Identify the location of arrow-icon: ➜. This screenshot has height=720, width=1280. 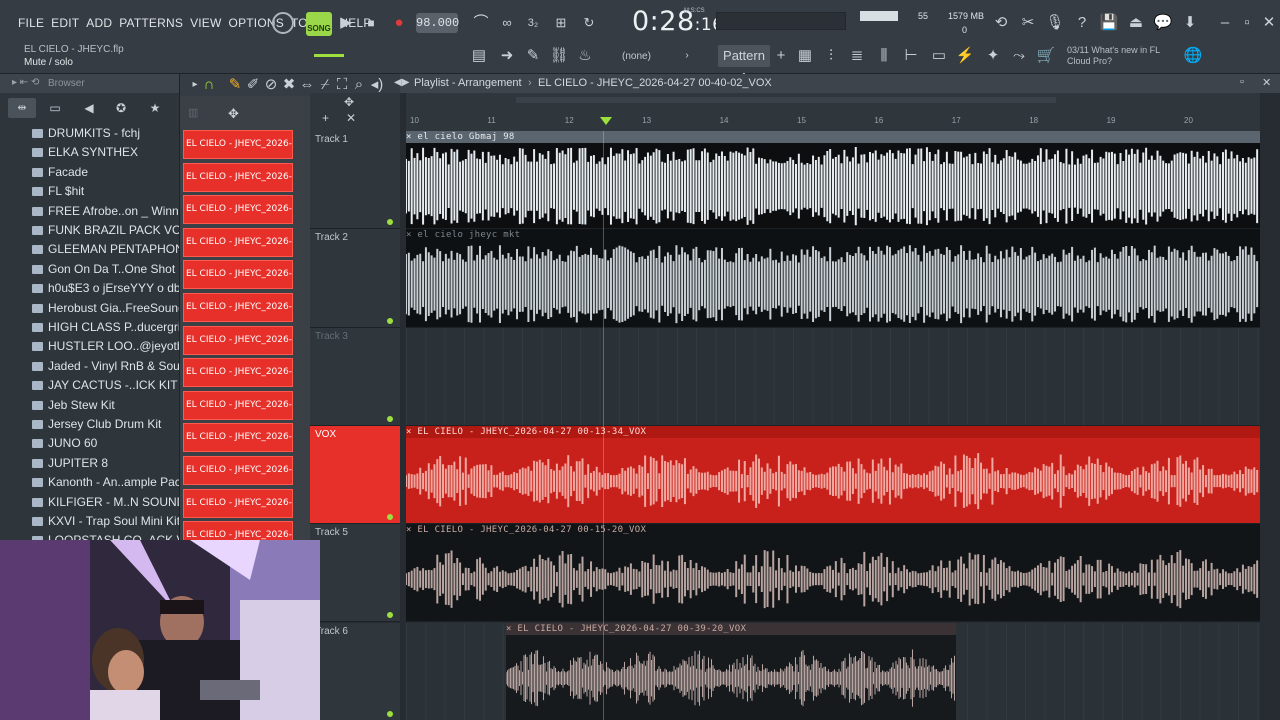
(507, 56).